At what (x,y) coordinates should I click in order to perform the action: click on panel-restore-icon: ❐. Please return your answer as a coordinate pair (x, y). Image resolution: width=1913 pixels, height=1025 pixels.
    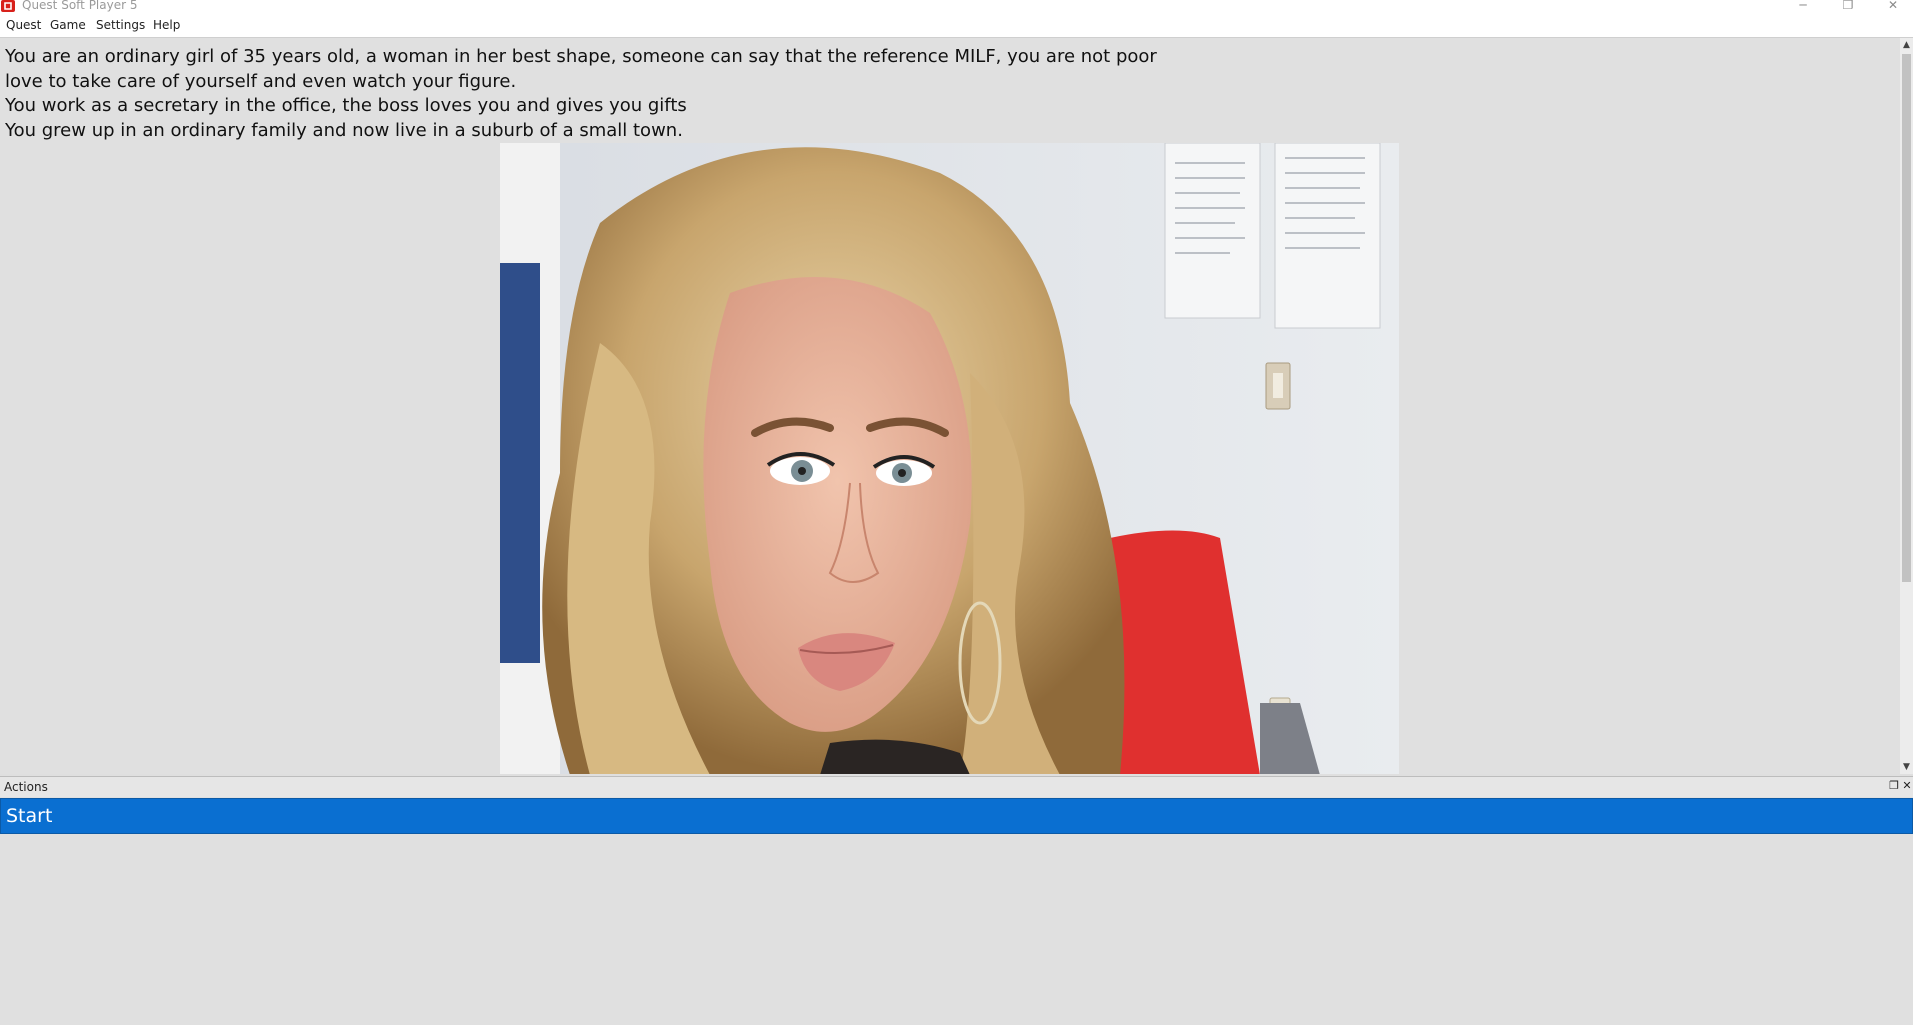
    Looking at the image, I should click on (1894, 786).